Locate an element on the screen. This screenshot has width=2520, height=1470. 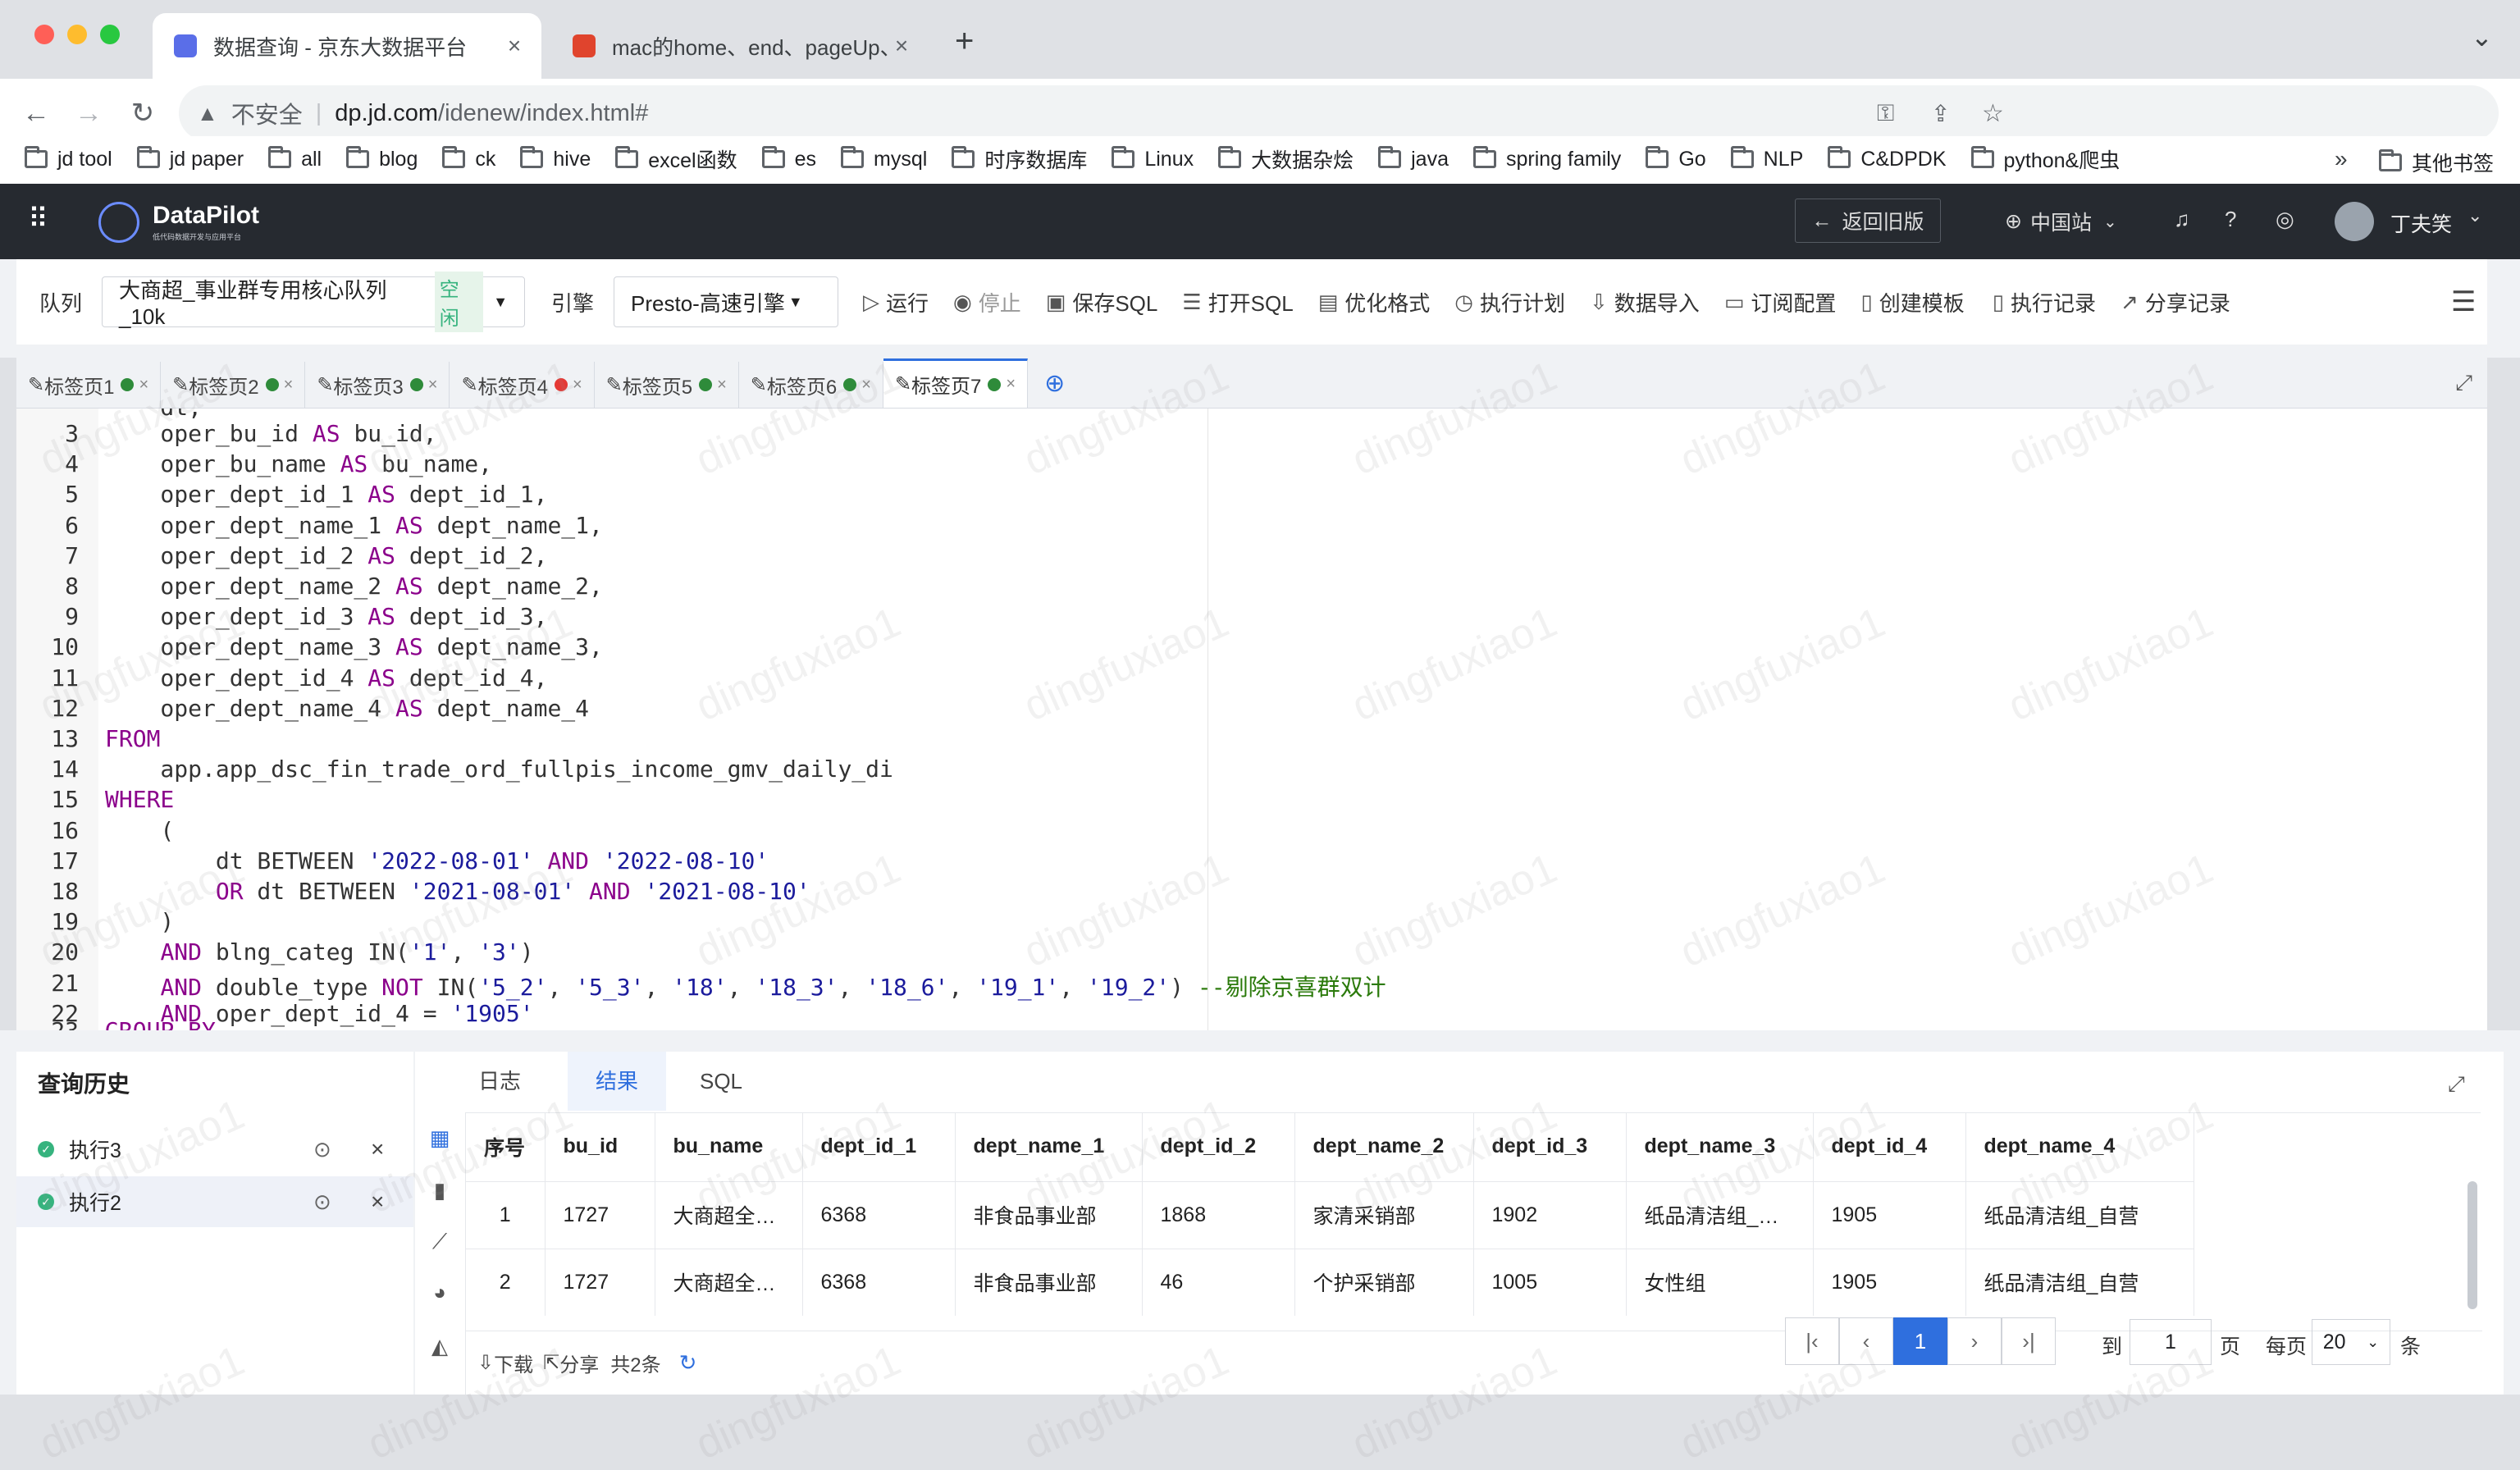
share-record-button: ↗ 分享记录 is located at coordinates (2176, 302).